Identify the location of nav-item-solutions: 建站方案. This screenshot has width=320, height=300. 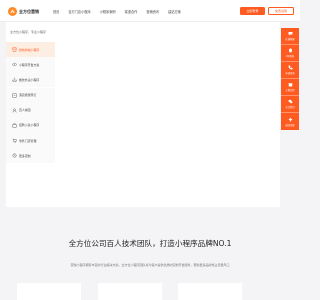
(174, 11).